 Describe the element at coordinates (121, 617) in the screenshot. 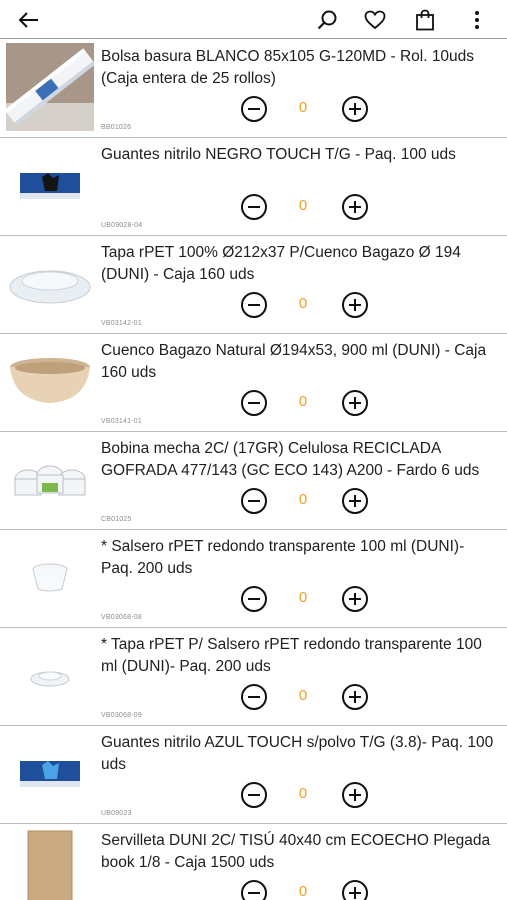

I see `product-code: VB03068-08` at that location.